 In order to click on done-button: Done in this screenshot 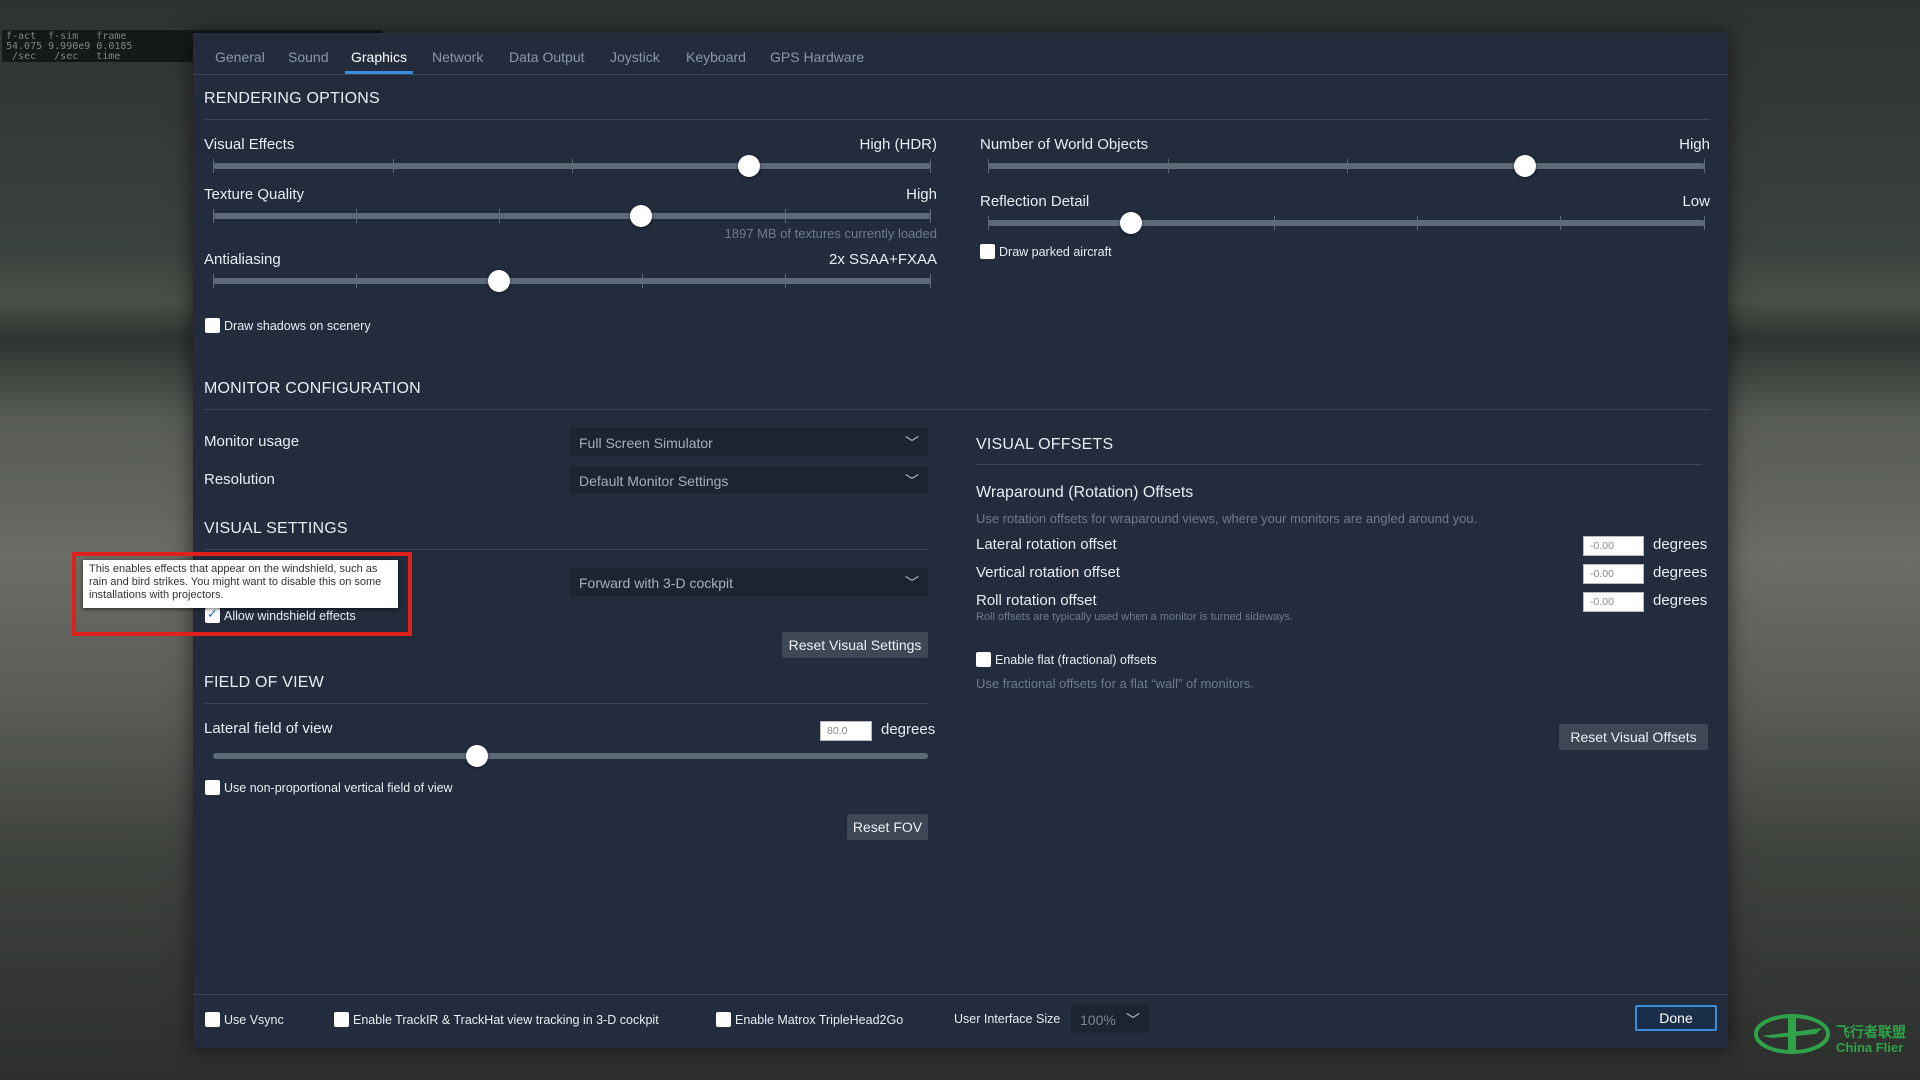, I will do `click(1676, 1018)`.